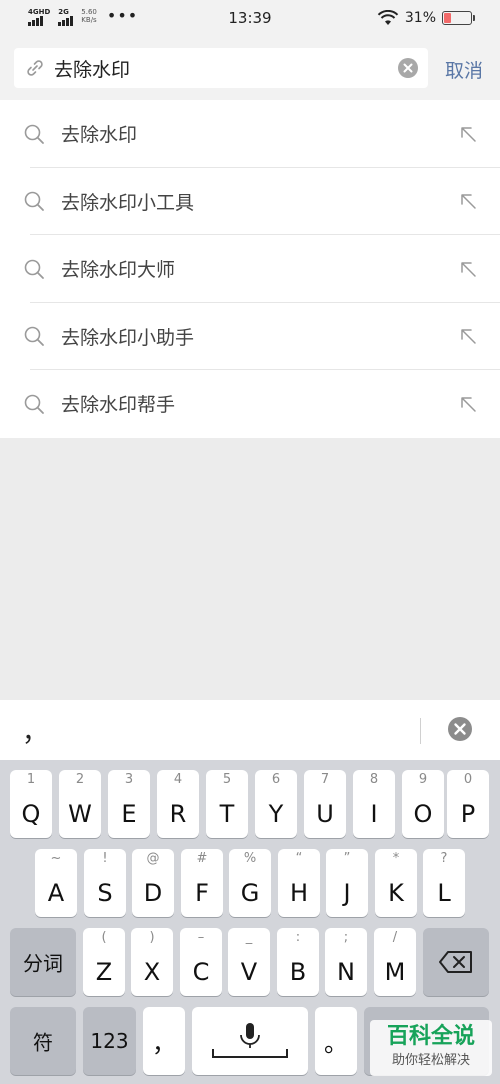 This screenshot has width=500, height=1084. I want to click on microphone-icon, so click(250, 1040).